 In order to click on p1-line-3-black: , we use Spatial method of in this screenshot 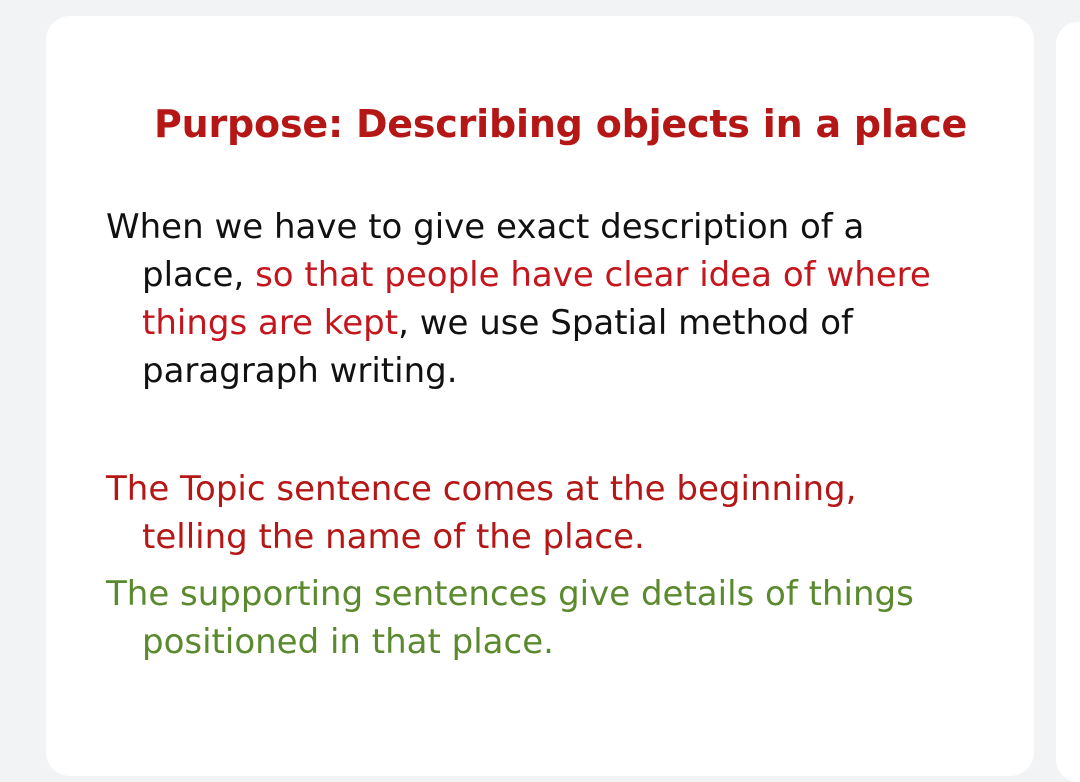, I will do `click(625, 323)`.